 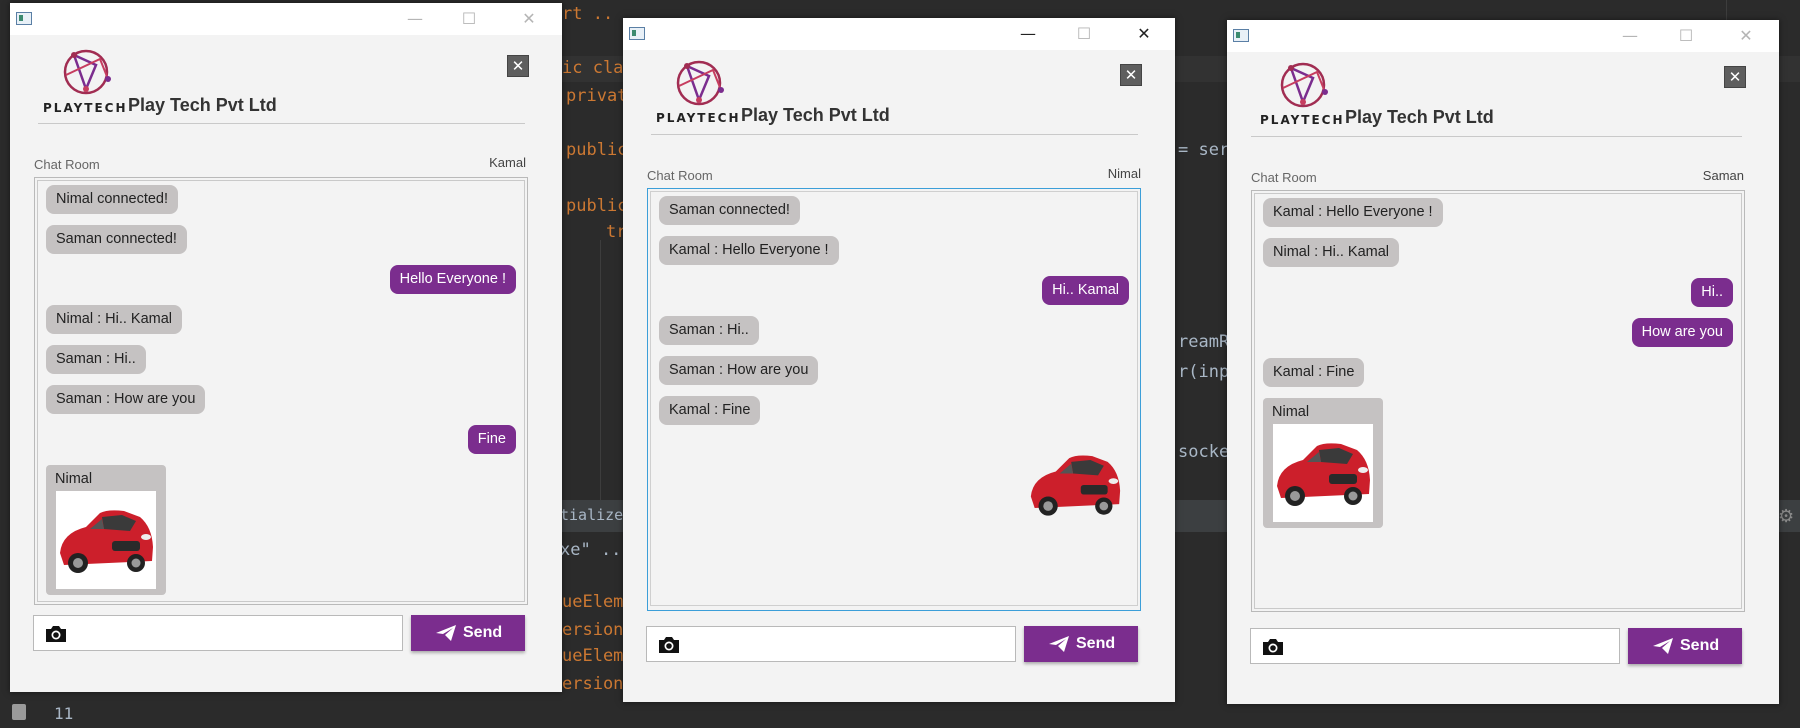 What do you see at coordinates (593, 68) in the screenshot?
I see `ide-code-line: ic cla` at bounding box center [593, 68].